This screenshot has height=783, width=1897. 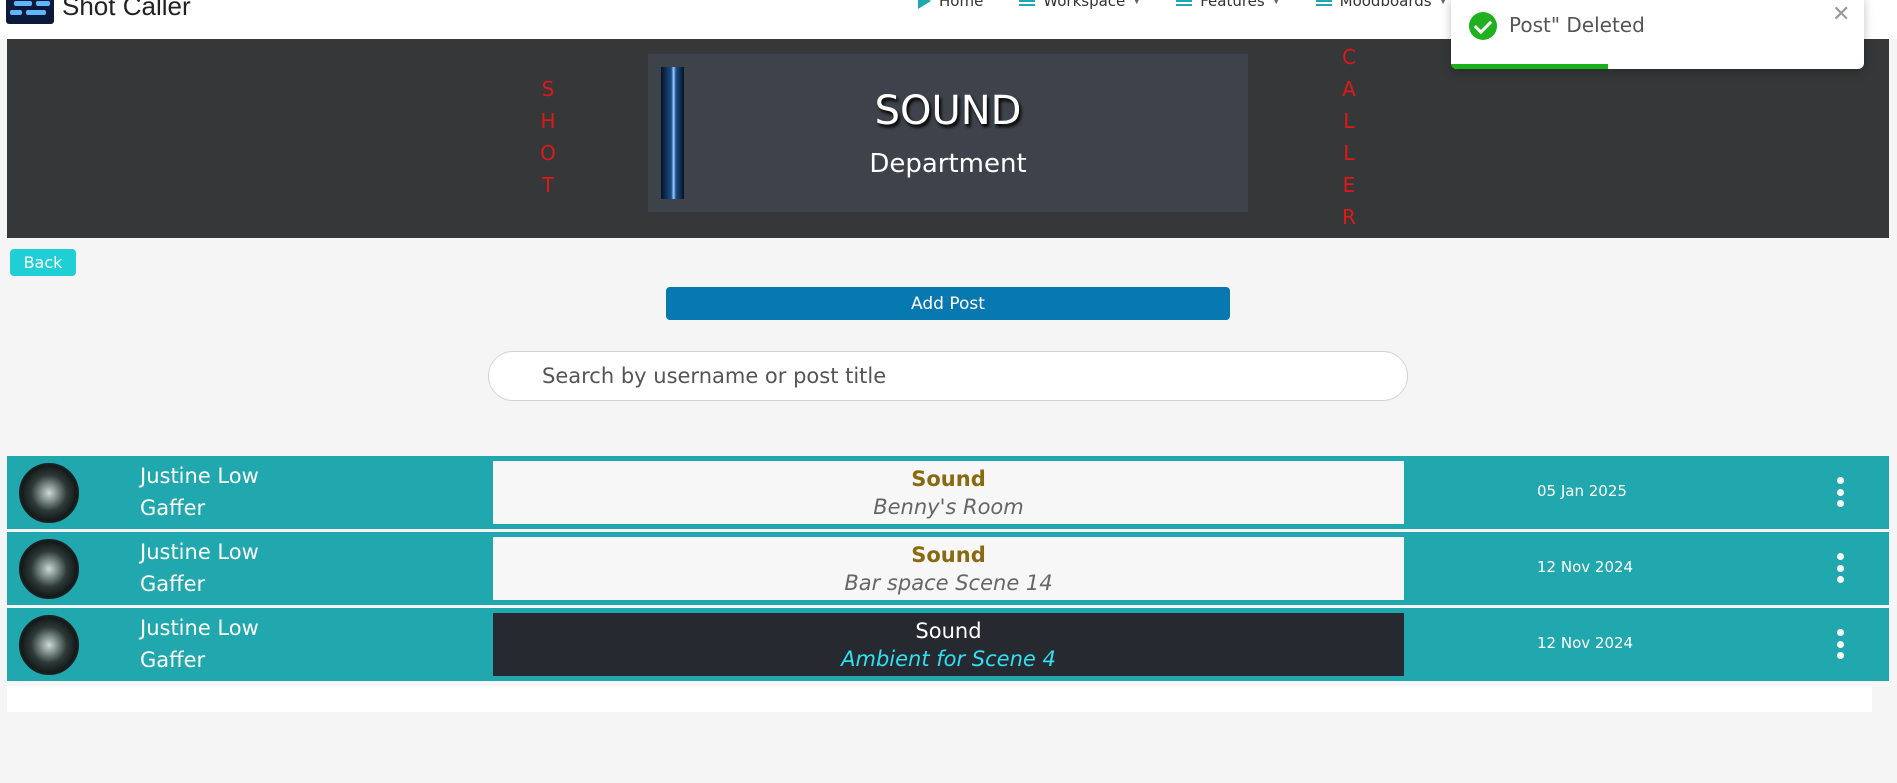 I want to click on toast-message: Post" Deleted, so click(x=1577, y=25).